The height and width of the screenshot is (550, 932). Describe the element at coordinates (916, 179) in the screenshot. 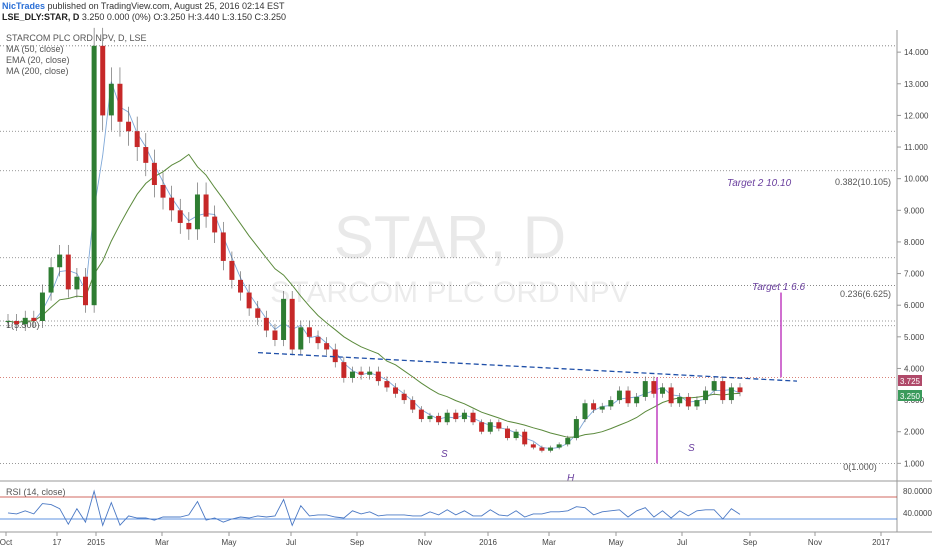

I see `price-tick-label: 10.000` at that location.